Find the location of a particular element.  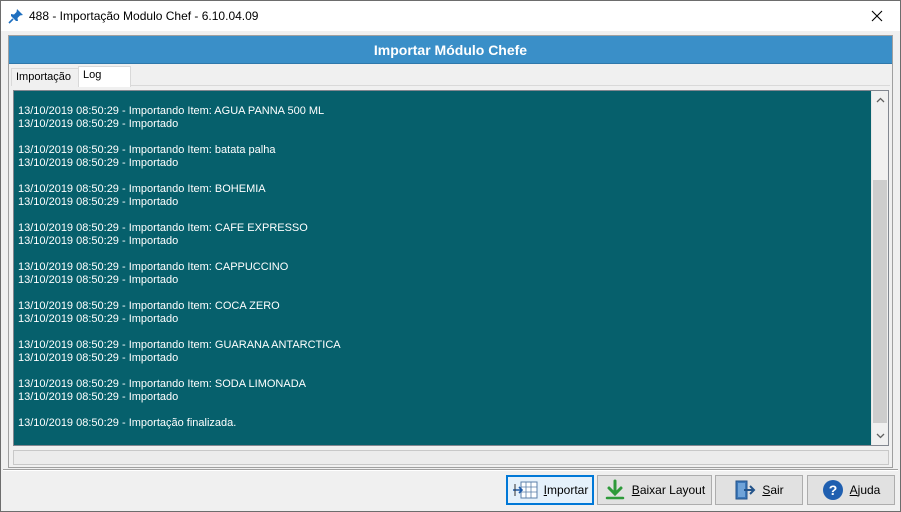

chevron-down-icon is located at coordinates (880, 435).